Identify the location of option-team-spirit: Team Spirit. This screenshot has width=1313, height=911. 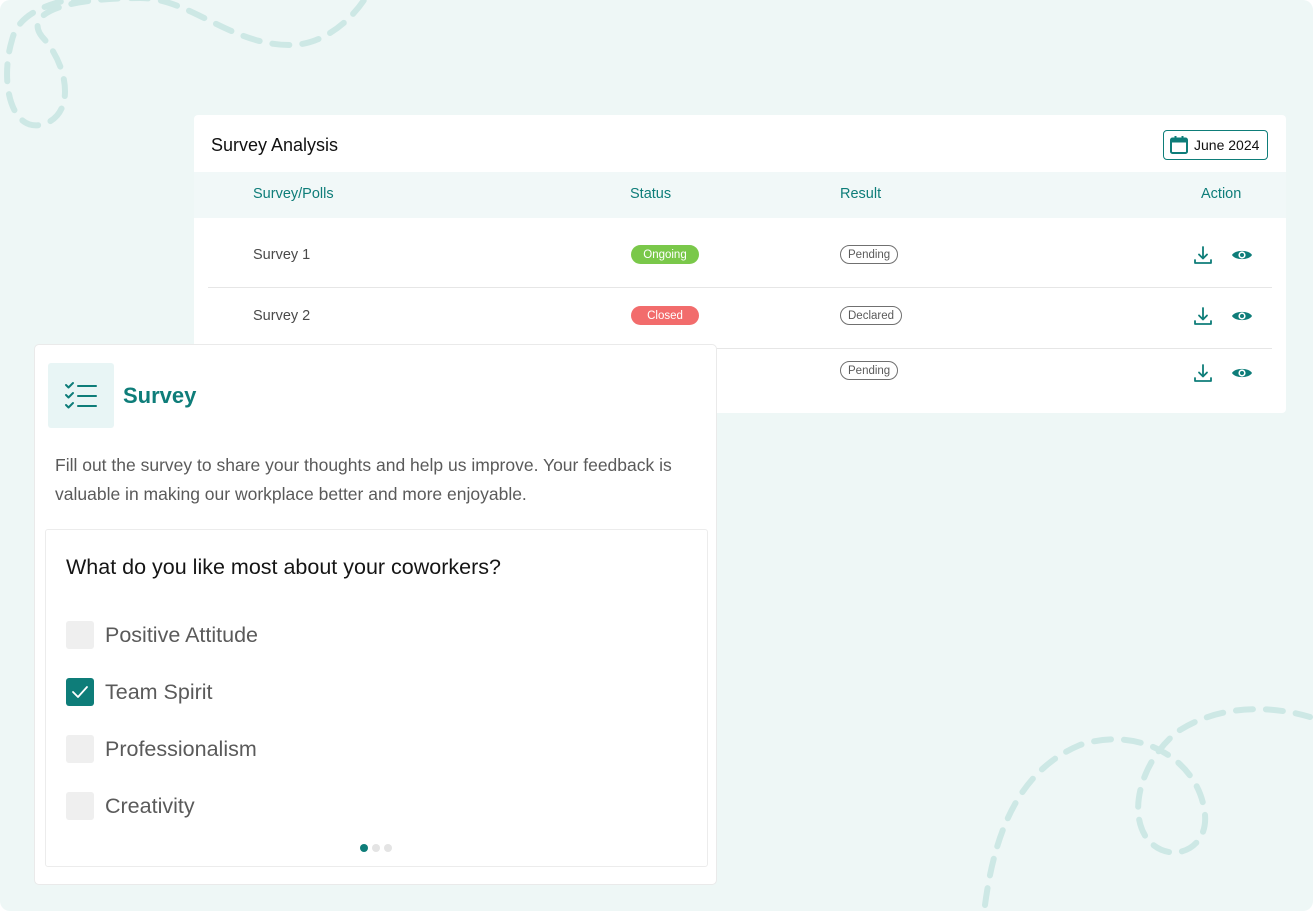
(139, 692).